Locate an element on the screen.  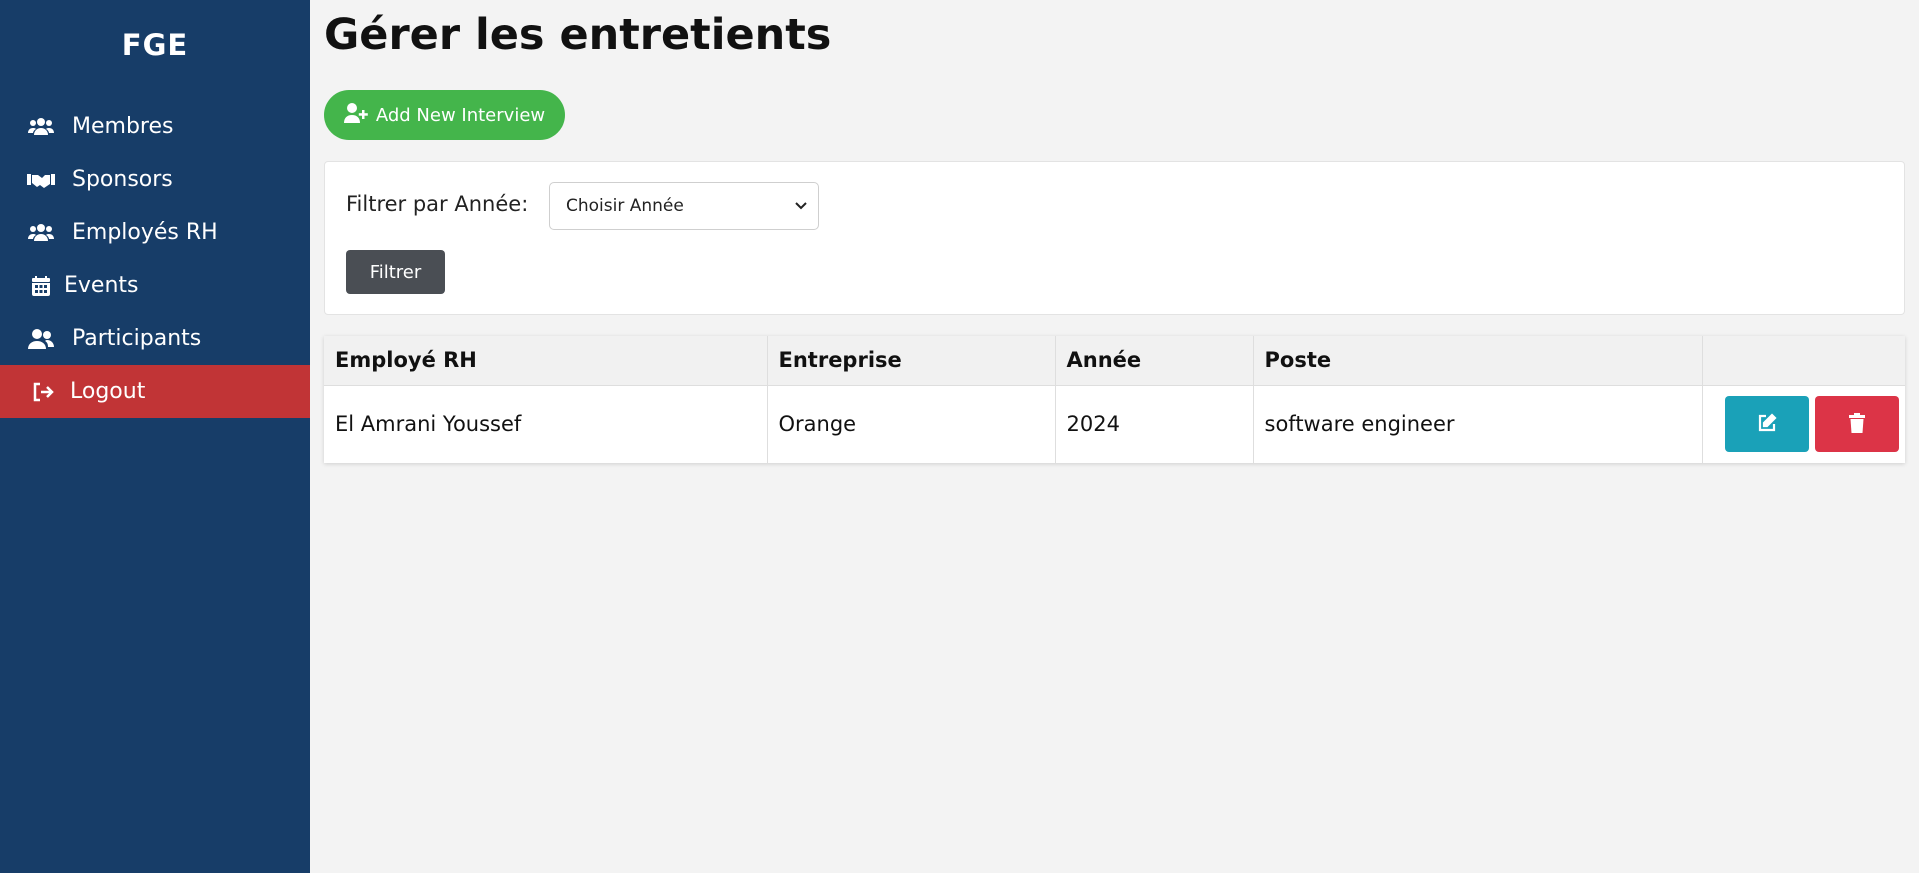
year-select-value: Choisir Année is located at coordinates (625, 206).